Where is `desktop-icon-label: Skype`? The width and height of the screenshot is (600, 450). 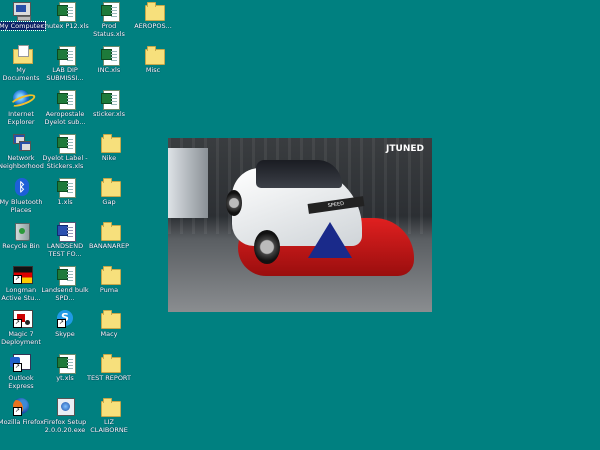
desktop-icon-label: Skype is located at coordinates (65, 334).